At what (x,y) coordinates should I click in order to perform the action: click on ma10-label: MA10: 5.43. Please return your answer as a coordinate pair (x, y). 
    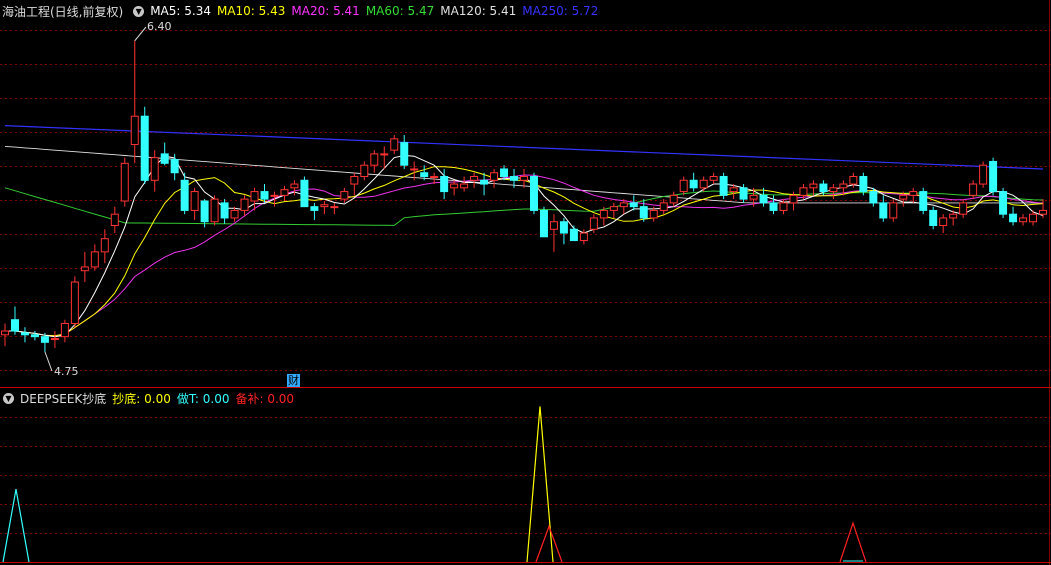
    Looking at the image, I should click on (251, 11).